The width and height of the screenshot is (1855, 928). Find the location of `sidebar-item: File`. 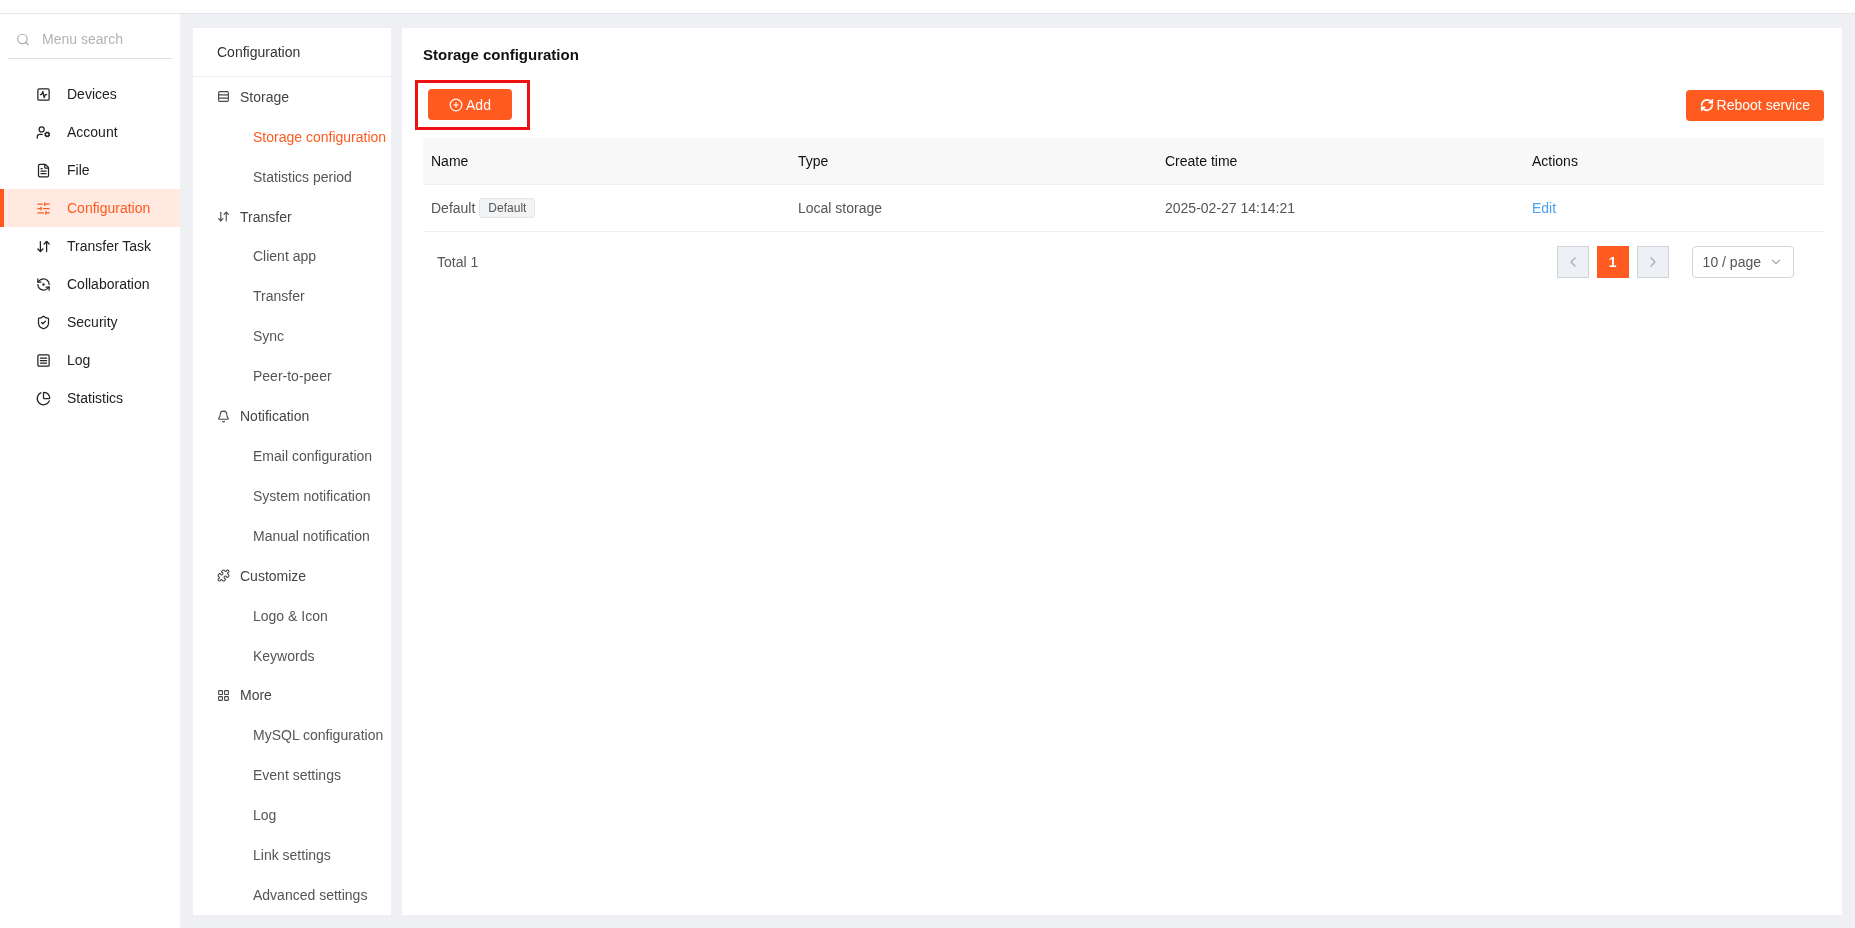

sidebar-item: File is located at coordinates (90, 170).